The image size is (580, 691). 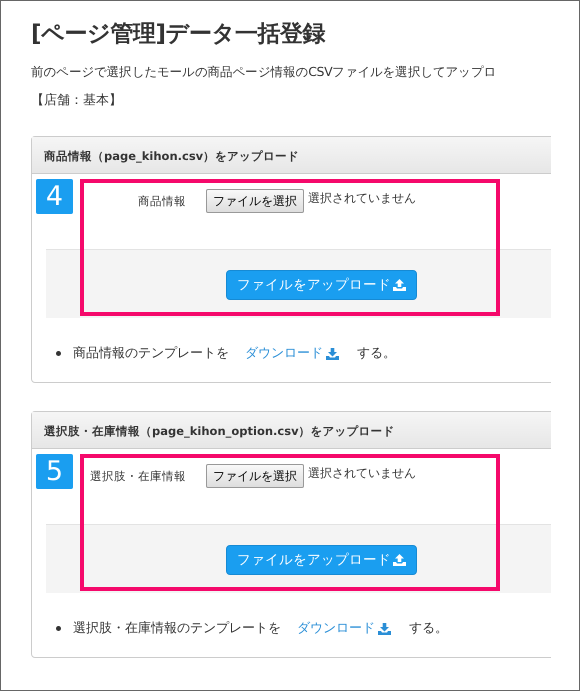 What do you see at coordinates (177, 629) in the screenshot?
I see `template-text: 選択肢・在庫情報のテンプレートを` at bounding box center [177, 629].